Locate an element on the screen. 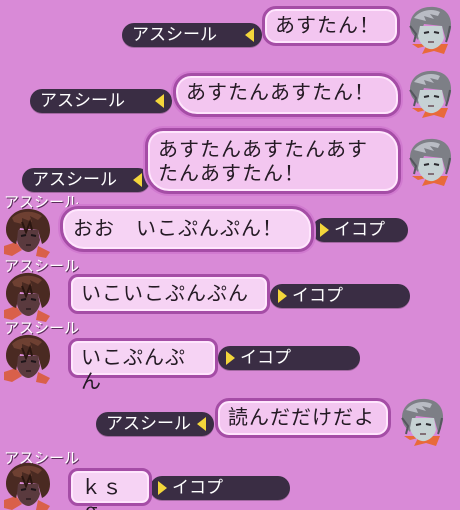 The height and width of the screenshot is (510, 460). chat-bubble: いこぷんぷん is located at coordinates (143, 365).